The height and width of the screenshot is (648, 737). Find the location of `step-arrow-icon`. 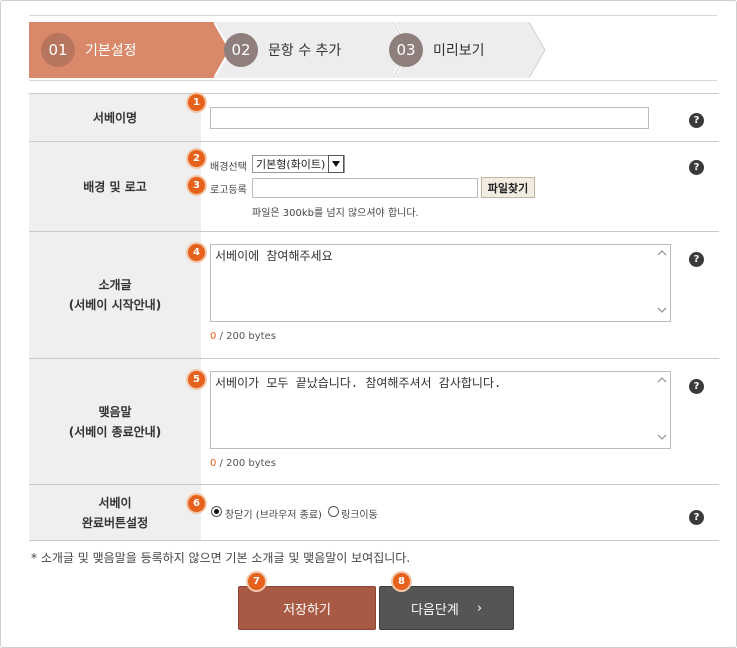

step-arrow-icon is located at coordinates (623, 50).